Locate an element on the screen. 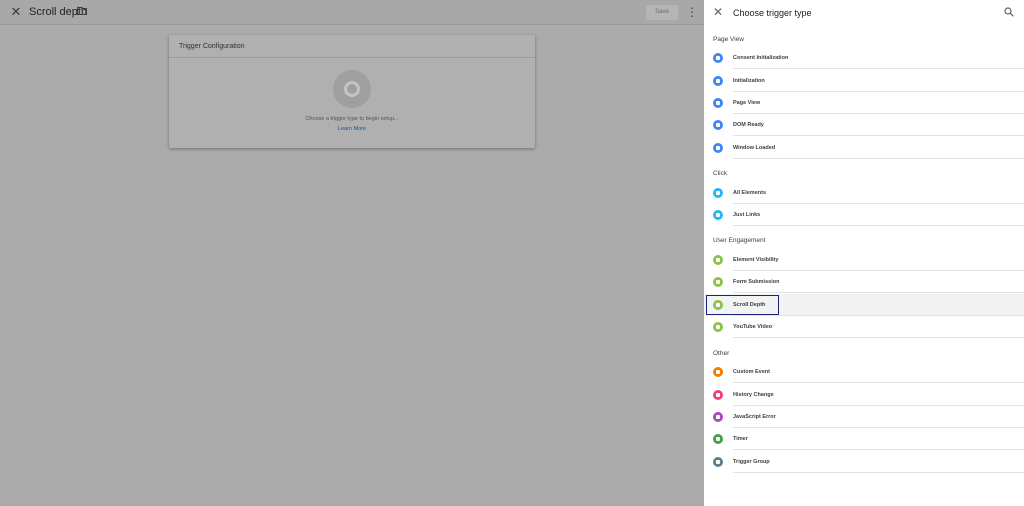 This screenshot has height=506, width=1024. visibility-icon is located at coordinates (718, 260).